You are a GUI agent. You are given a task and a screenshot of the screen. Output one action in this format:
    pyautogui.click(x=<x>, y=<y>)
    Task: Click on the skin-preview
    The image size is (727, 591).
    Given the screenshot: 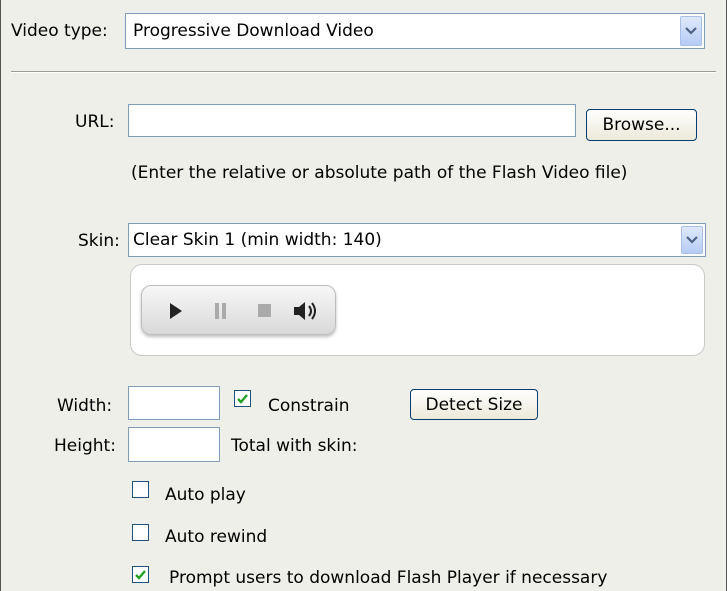 What is the action you would take?
    pyautogui.click(x=417, y=310)
    